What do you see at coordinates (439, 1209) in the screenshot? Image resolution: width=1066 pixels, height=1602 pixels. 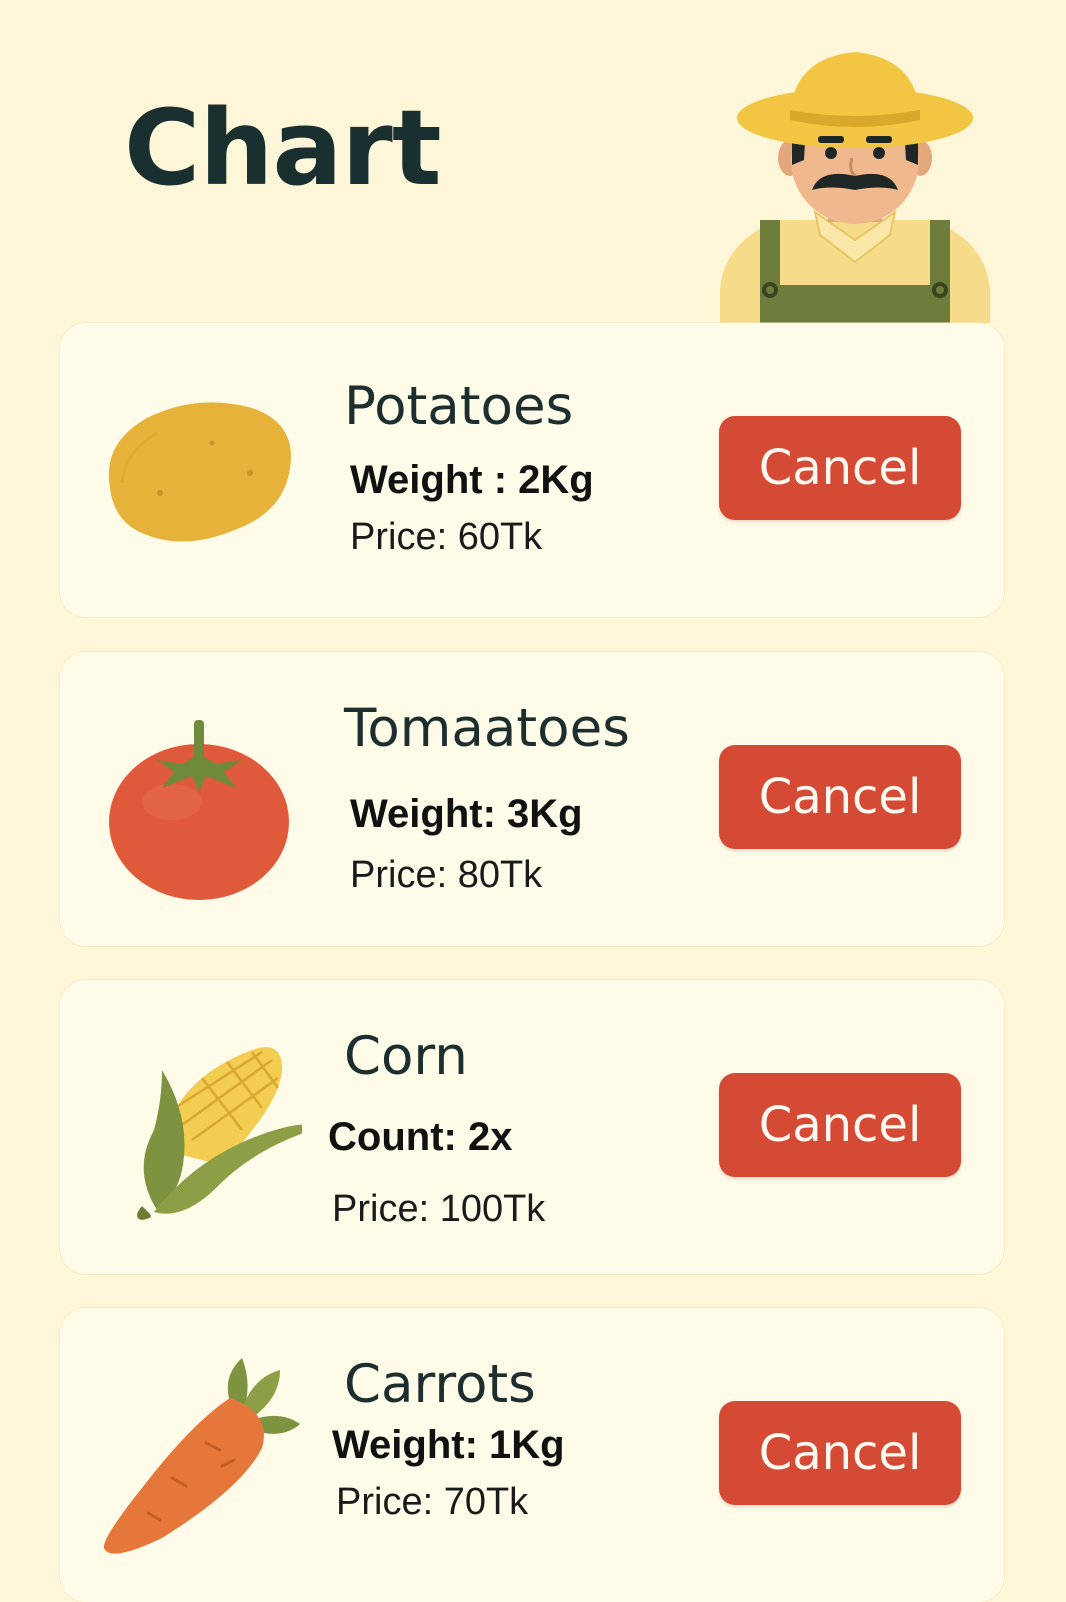 I see `item-price: Price: 100Tk` at bounding box center [439, 1209].